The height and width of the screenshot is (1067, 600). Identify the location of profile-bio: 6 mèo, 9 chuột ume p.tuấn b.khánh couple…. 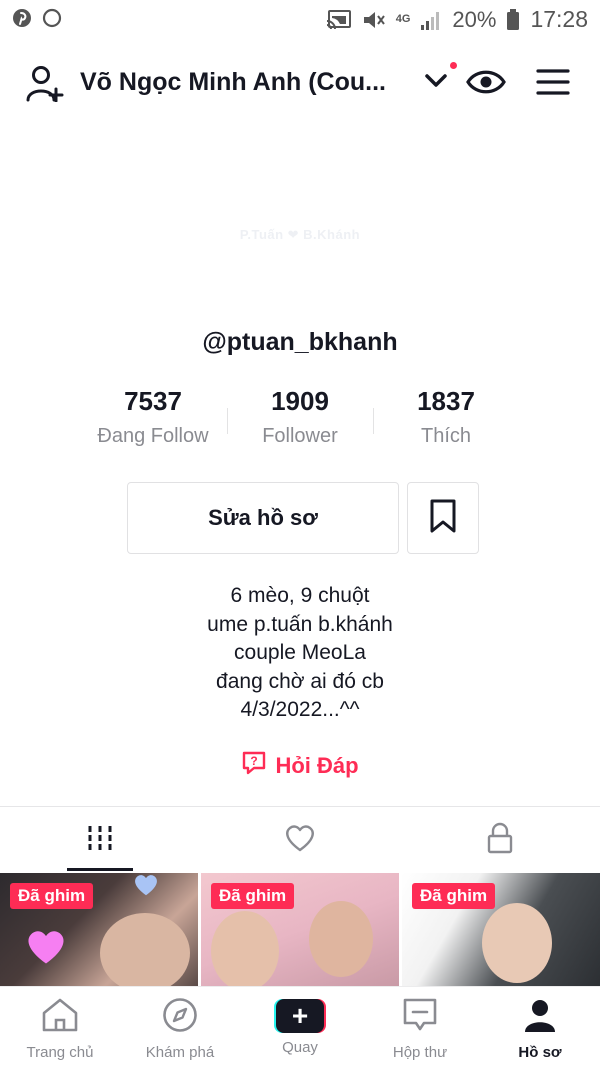
(300, 653).